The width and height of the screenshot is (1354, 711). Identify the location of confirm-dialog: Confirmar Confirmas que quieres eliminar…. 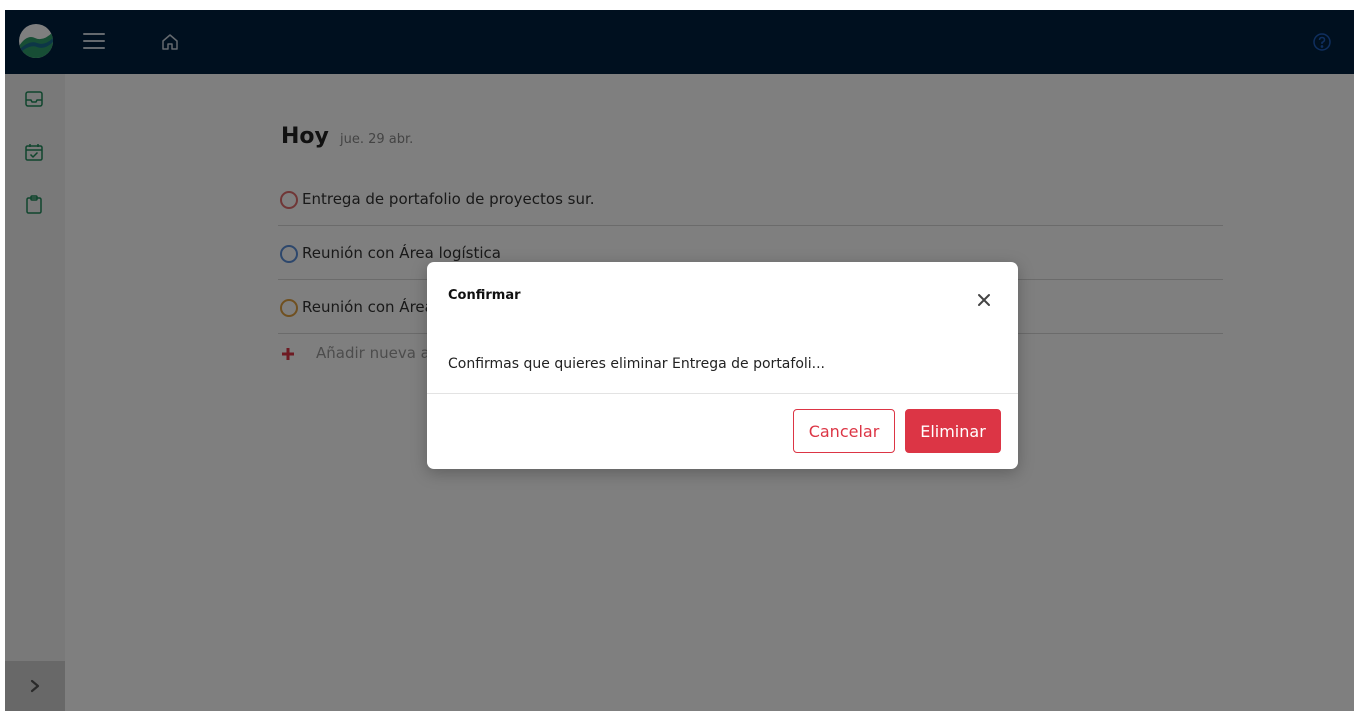
(722, 365).